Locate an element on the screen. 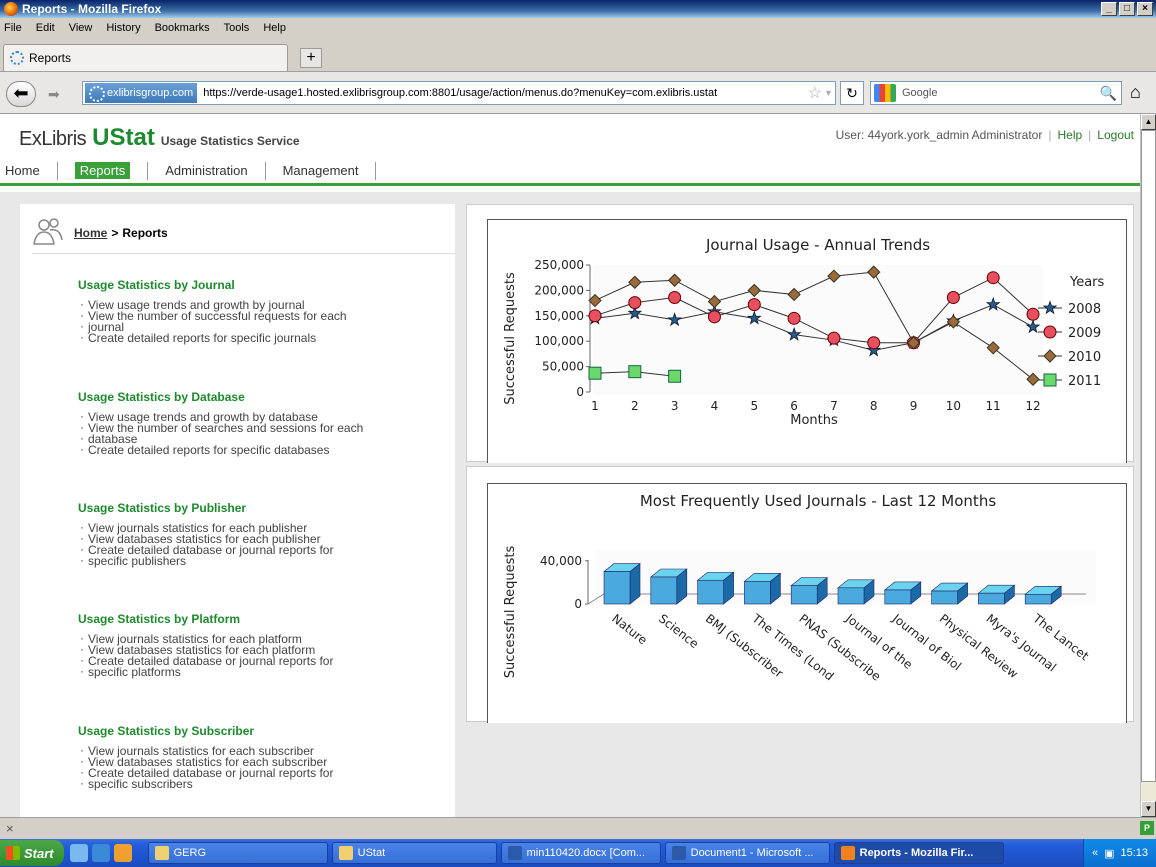 The image size is (1156, 867). window-title: Reports - Mozilla Firefox is located at coordinates (92, 9).